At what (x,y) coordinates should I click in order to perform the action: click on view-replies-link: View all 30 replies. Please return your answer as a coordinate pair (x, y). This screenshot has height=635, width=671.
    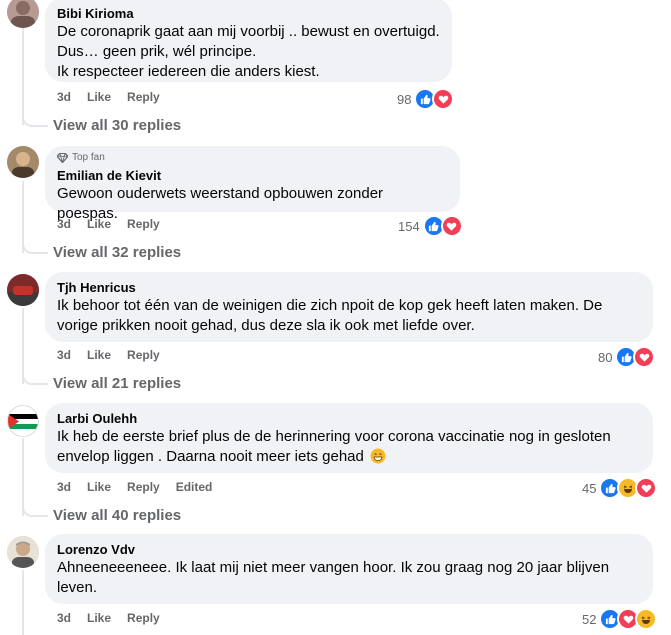
    Looking at the image, I should click on (117, 125).